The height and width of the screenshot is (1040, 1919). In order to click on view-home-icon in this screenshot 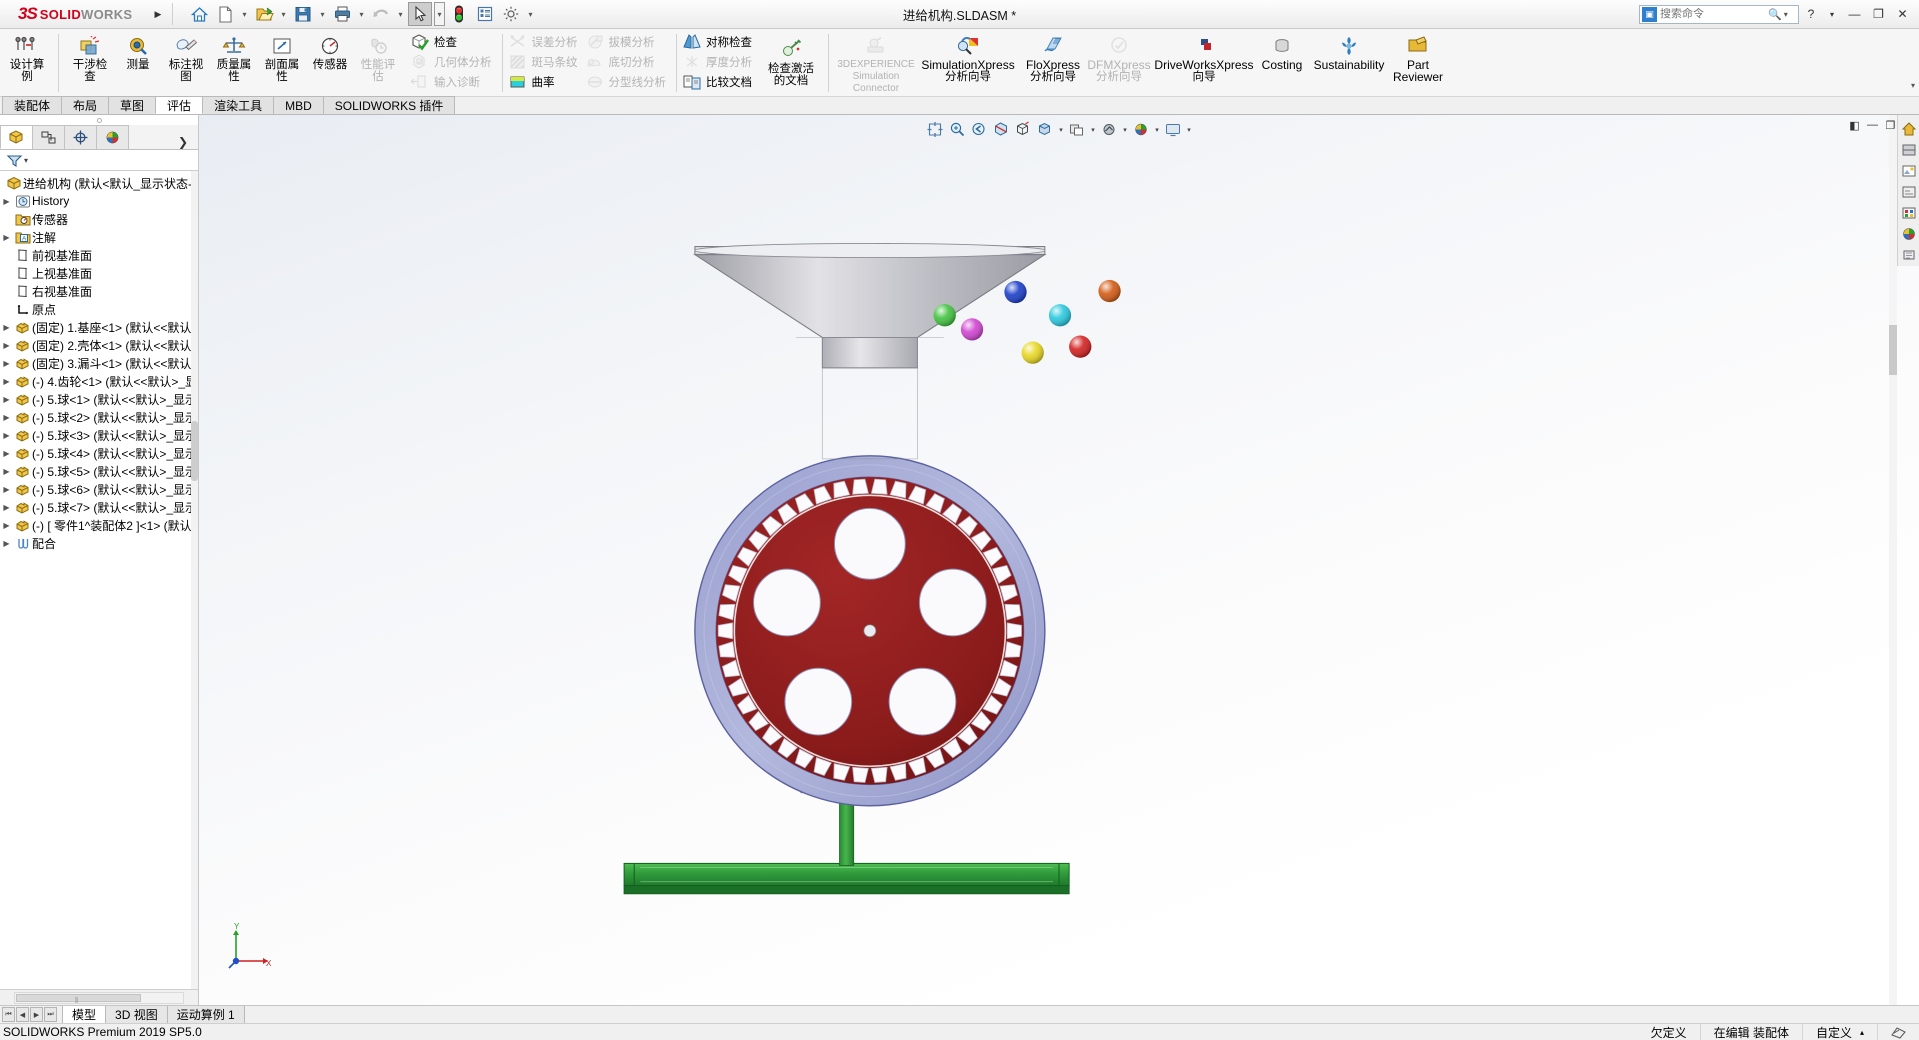, I will do `click(1909, 129)`.